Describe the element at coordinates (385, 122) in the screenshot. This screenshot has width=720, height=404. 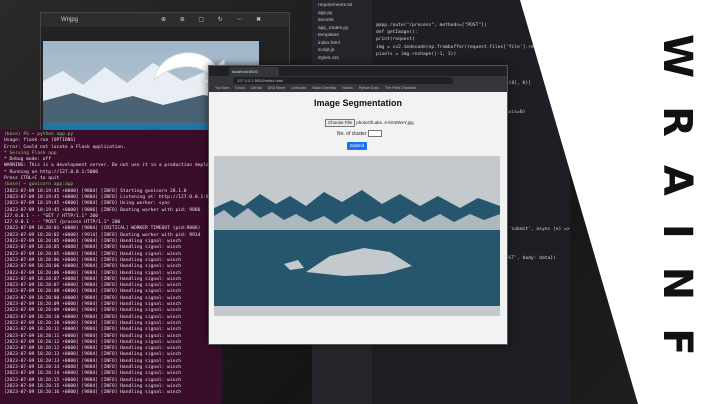
I see `selected-file-name: photoOfLake..e-kSstWeY.jpg` at that location.